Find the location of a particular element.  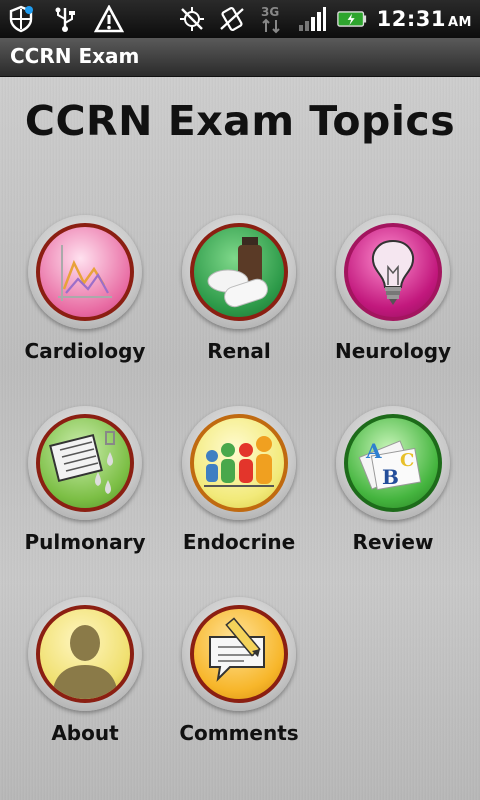

warning-icon is located at coordinates (109, 19).